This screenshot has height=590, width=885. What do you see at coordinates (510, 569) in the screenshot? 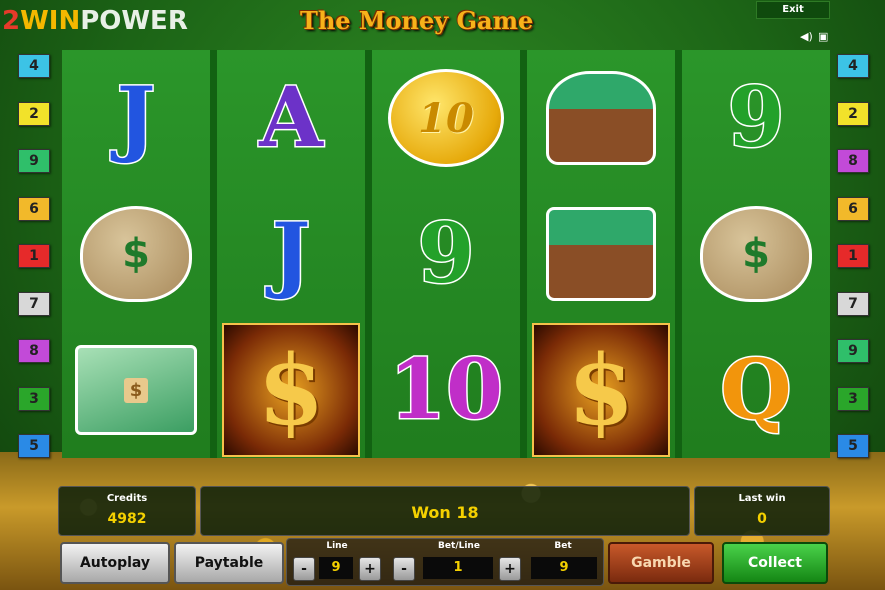
I see `betline-plus-button: +` at bounding box center [510, 569].